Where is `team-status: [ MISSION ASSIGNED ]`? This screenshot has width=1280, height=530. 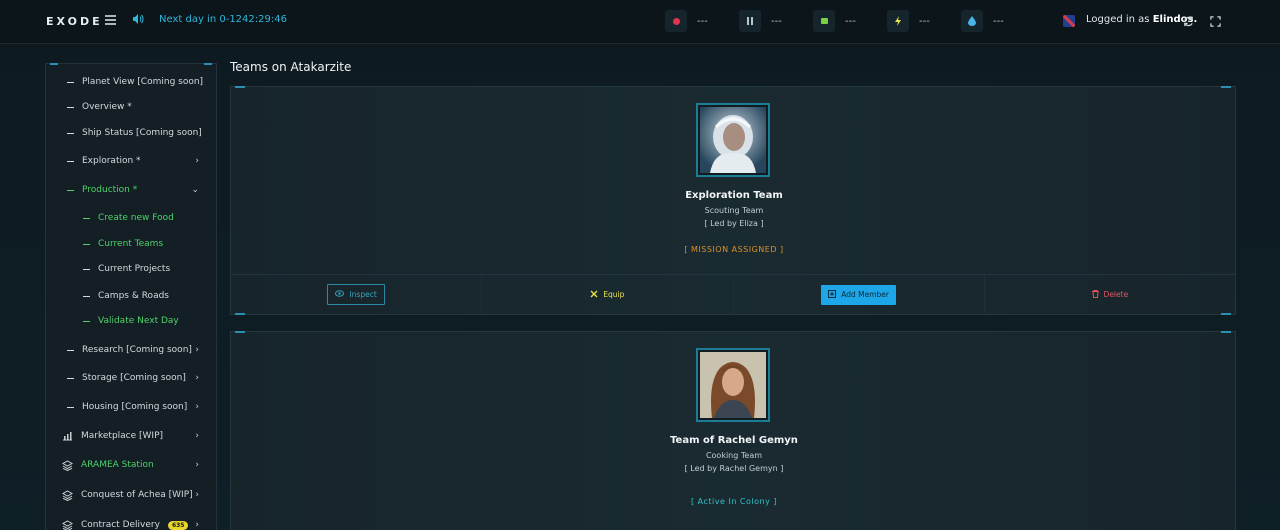 team-status: [ MISSION ASSIGNED ] is located at coordinates (734, 249).